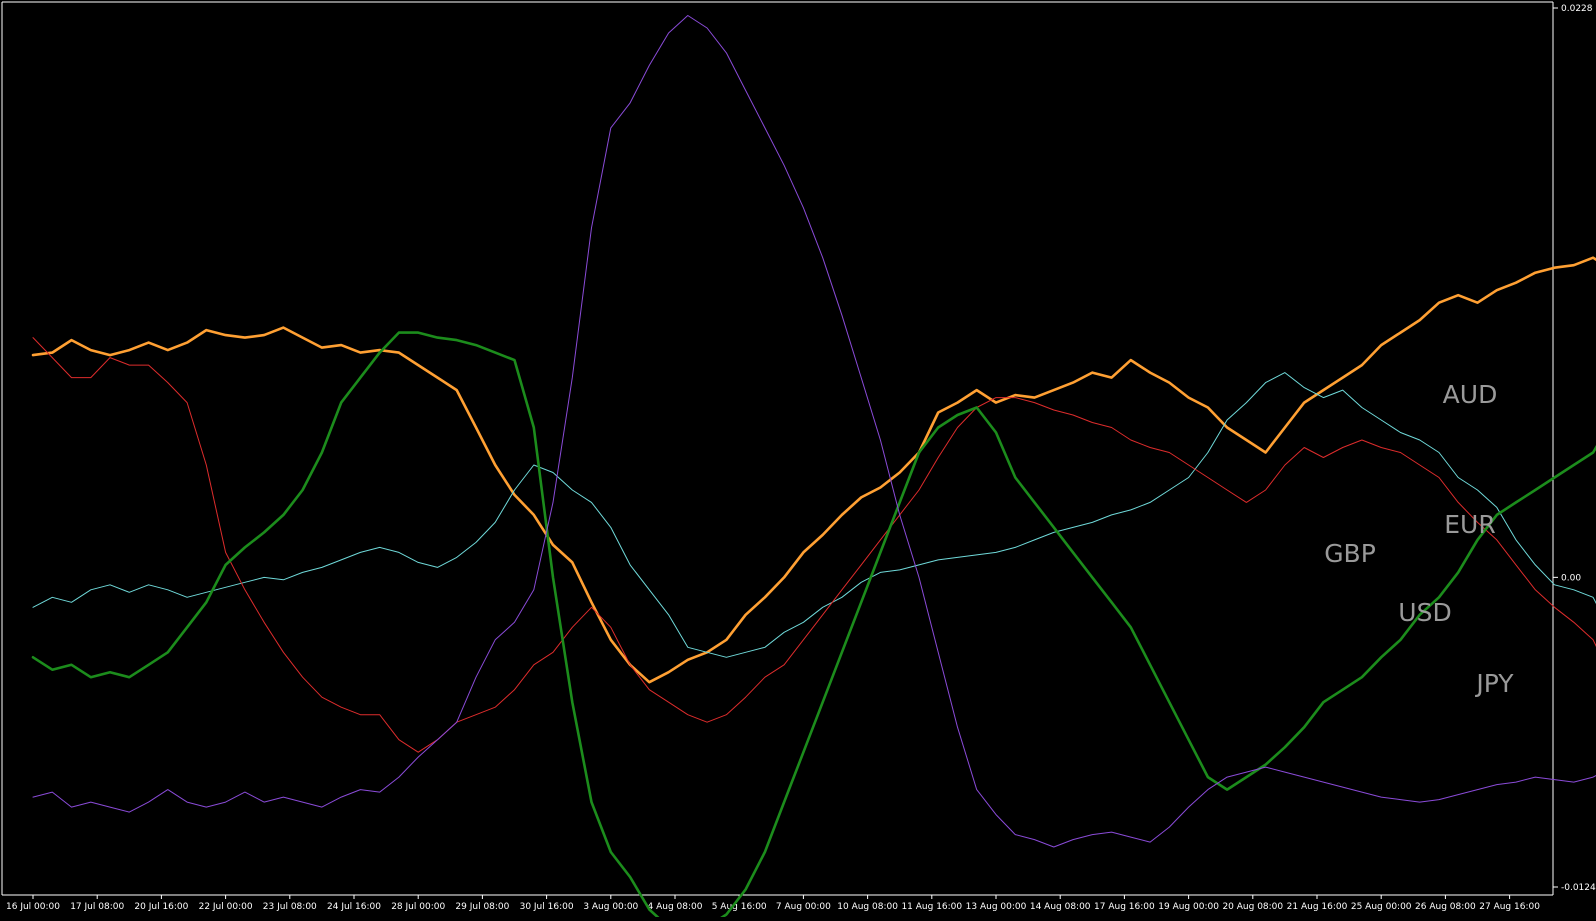 Image resolution: width=1596 pixels, height=921 pixels. What do you see at coordinates (161, 907) in the screenshot?
I see `x-tick-label: 20 Jul 16:00` at bounding box center [161, 907].